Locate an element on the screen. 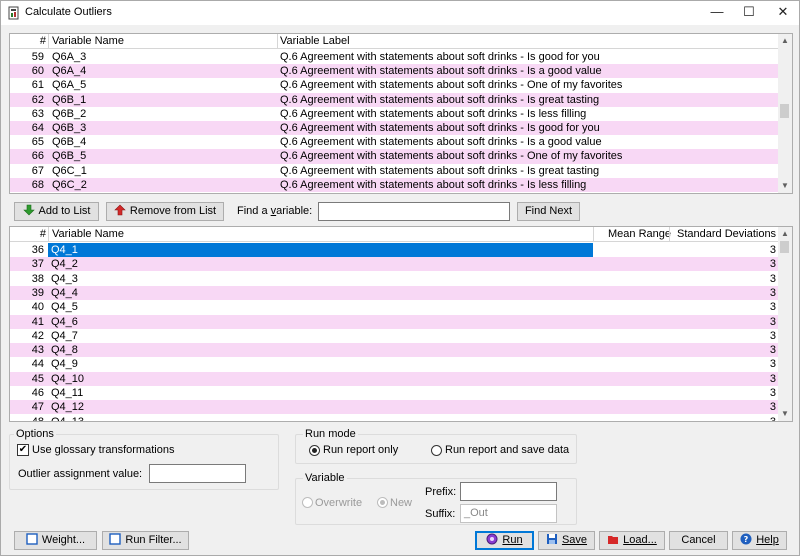  table-row: 48 Q4_13 3 is located at coordinates (395, 418).